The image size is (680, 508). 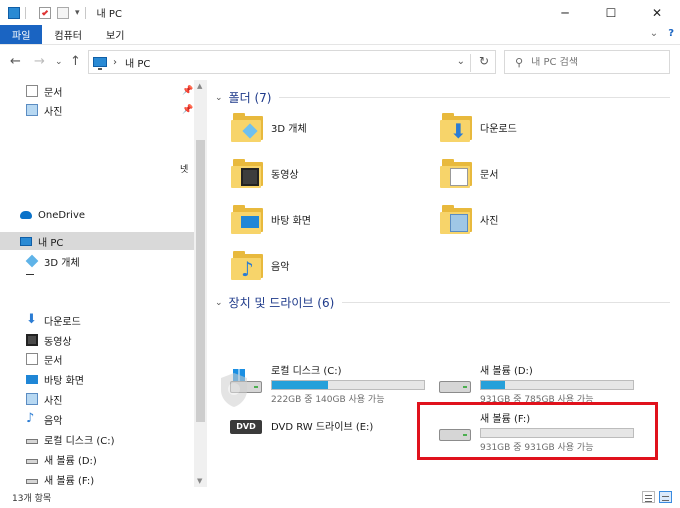 I want to click on minimize-button: ─, so click(x=565, y=12).